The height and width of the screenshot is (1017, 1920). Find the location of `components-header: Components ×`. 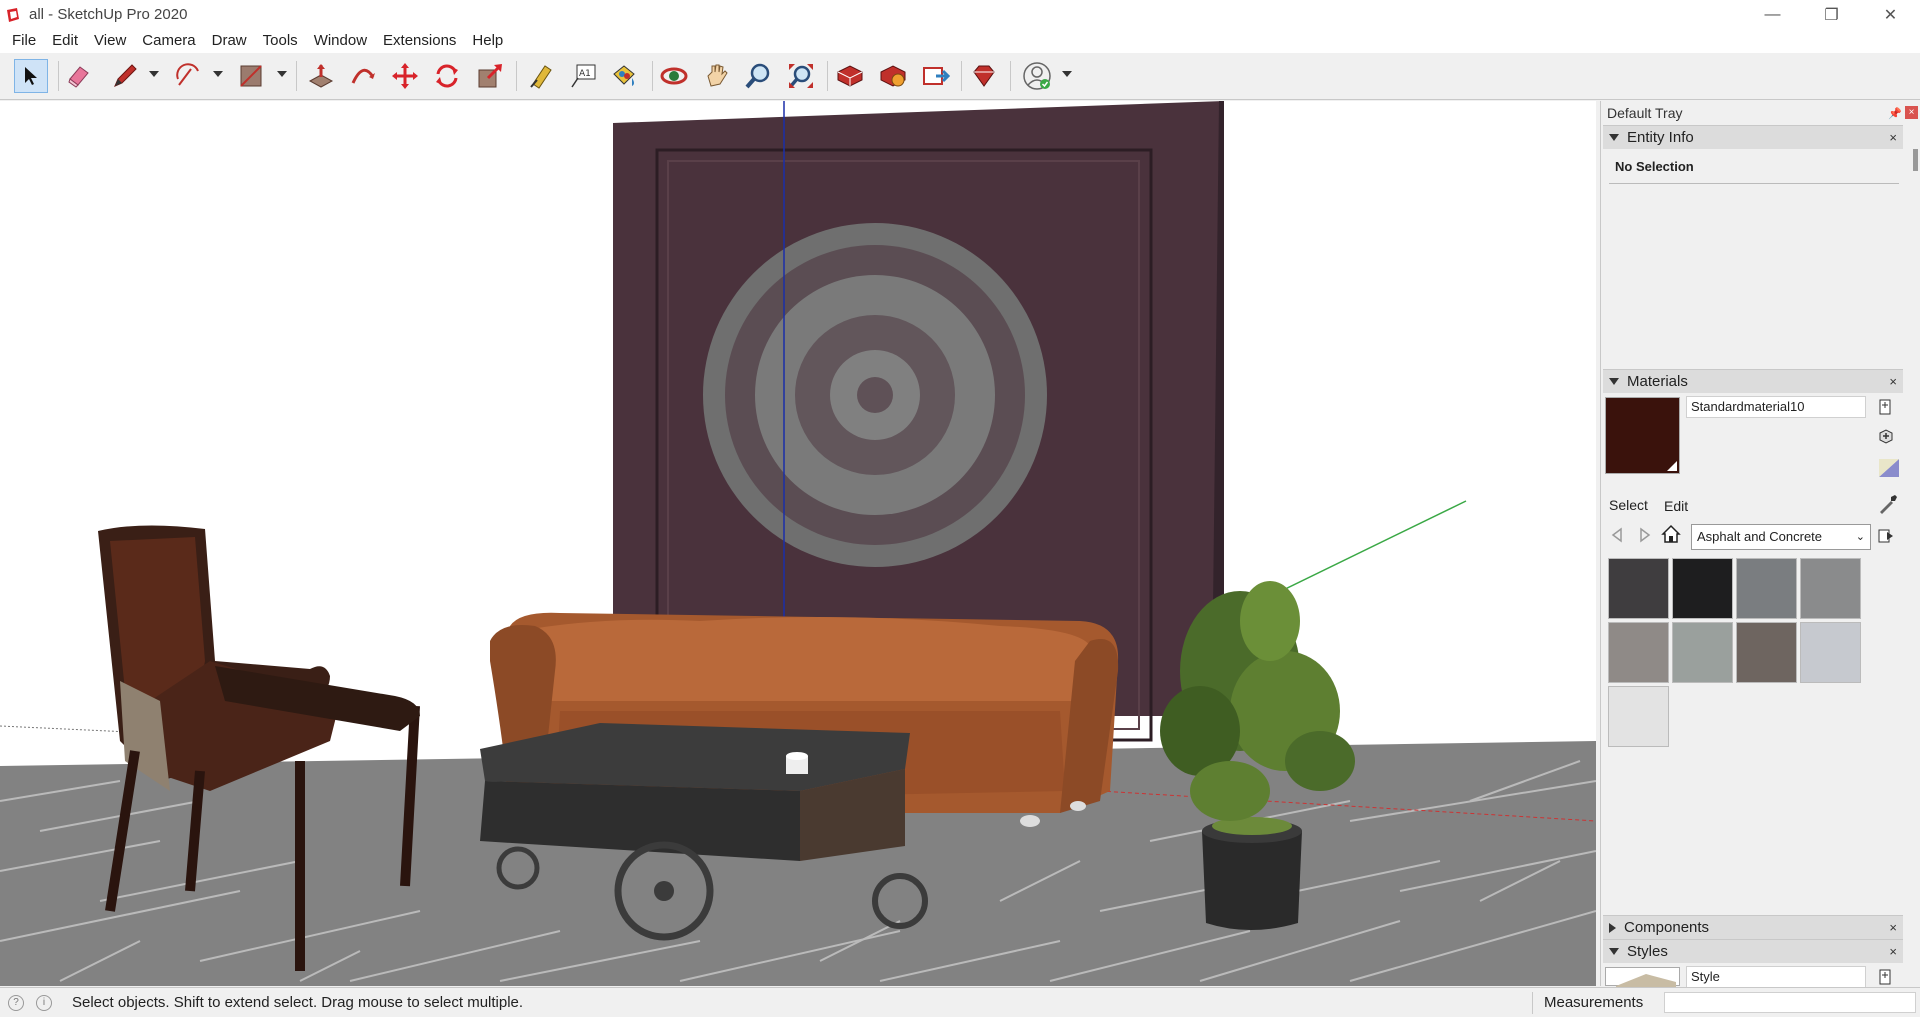

components-header: Components × is located at coordinates (1753, 927).